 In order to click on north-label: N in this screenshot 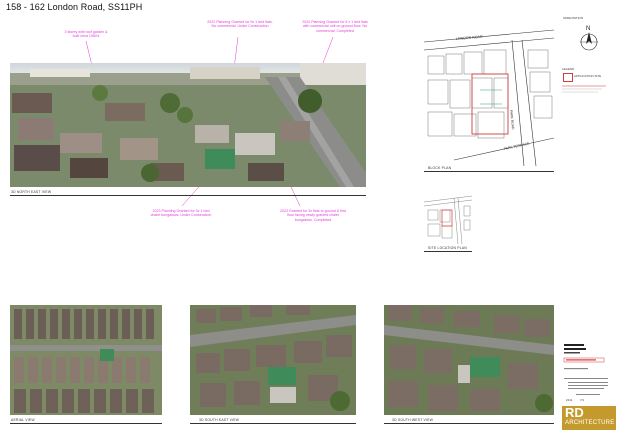, I will do `click(588, 29)`.